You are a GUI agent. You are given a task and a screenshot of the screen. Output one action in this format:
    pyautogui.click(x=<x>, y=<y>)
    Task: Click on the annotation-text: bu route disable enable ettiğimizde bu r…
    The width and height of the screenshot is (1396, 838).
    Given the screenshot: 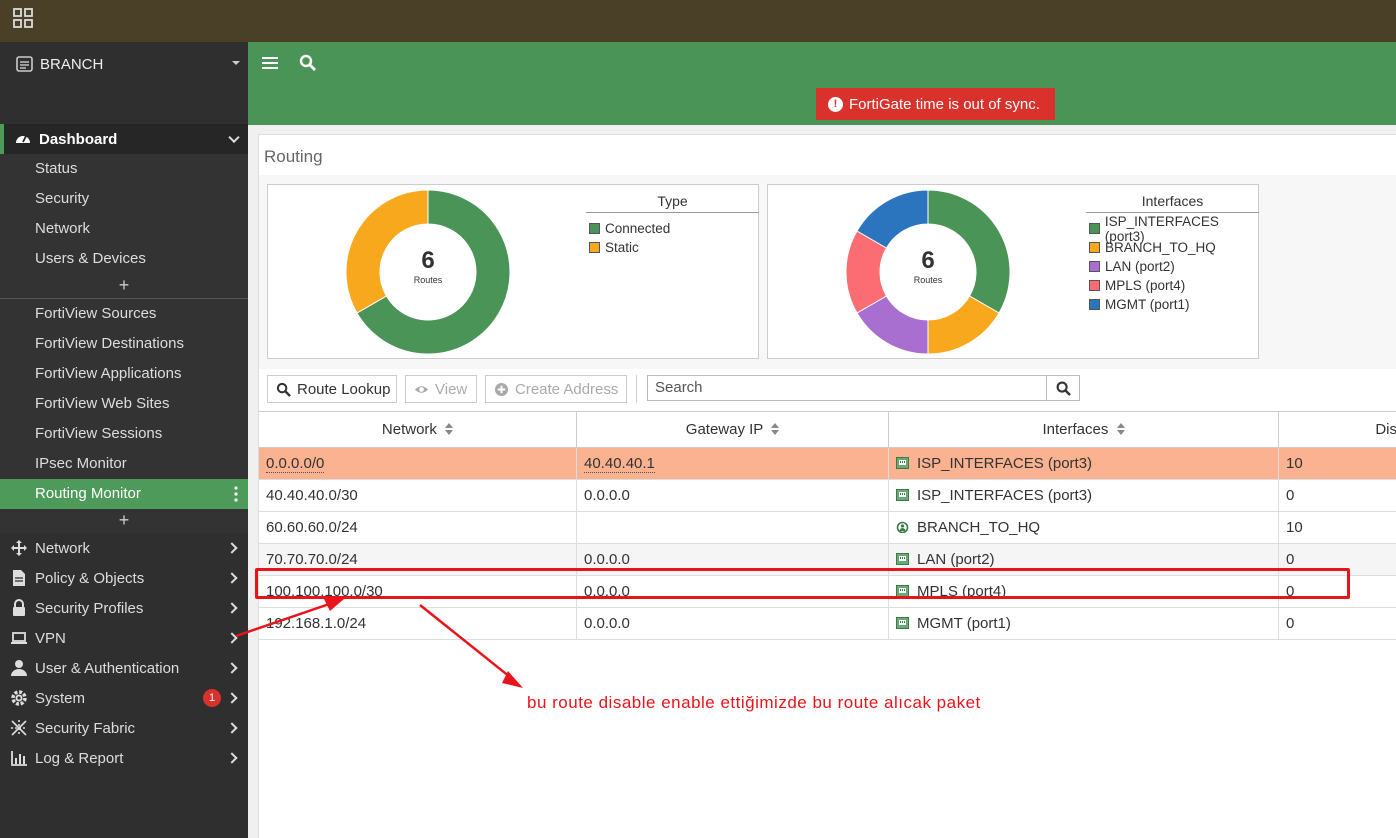 What is the action you would take?
    pyautogui.click(x=754, y=702)
    